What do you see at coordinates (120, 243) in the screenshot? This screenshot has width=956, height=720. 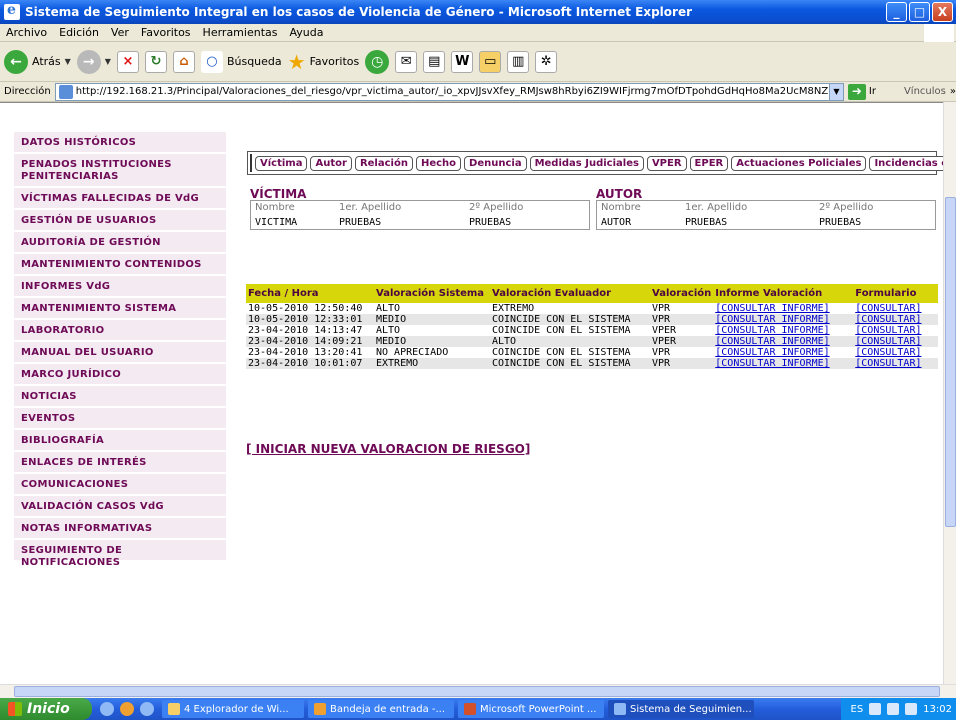 I see `sidebar-item-auditoria: AUDITORÍA DE GESTIÓN` at bounding box center [120, 243].